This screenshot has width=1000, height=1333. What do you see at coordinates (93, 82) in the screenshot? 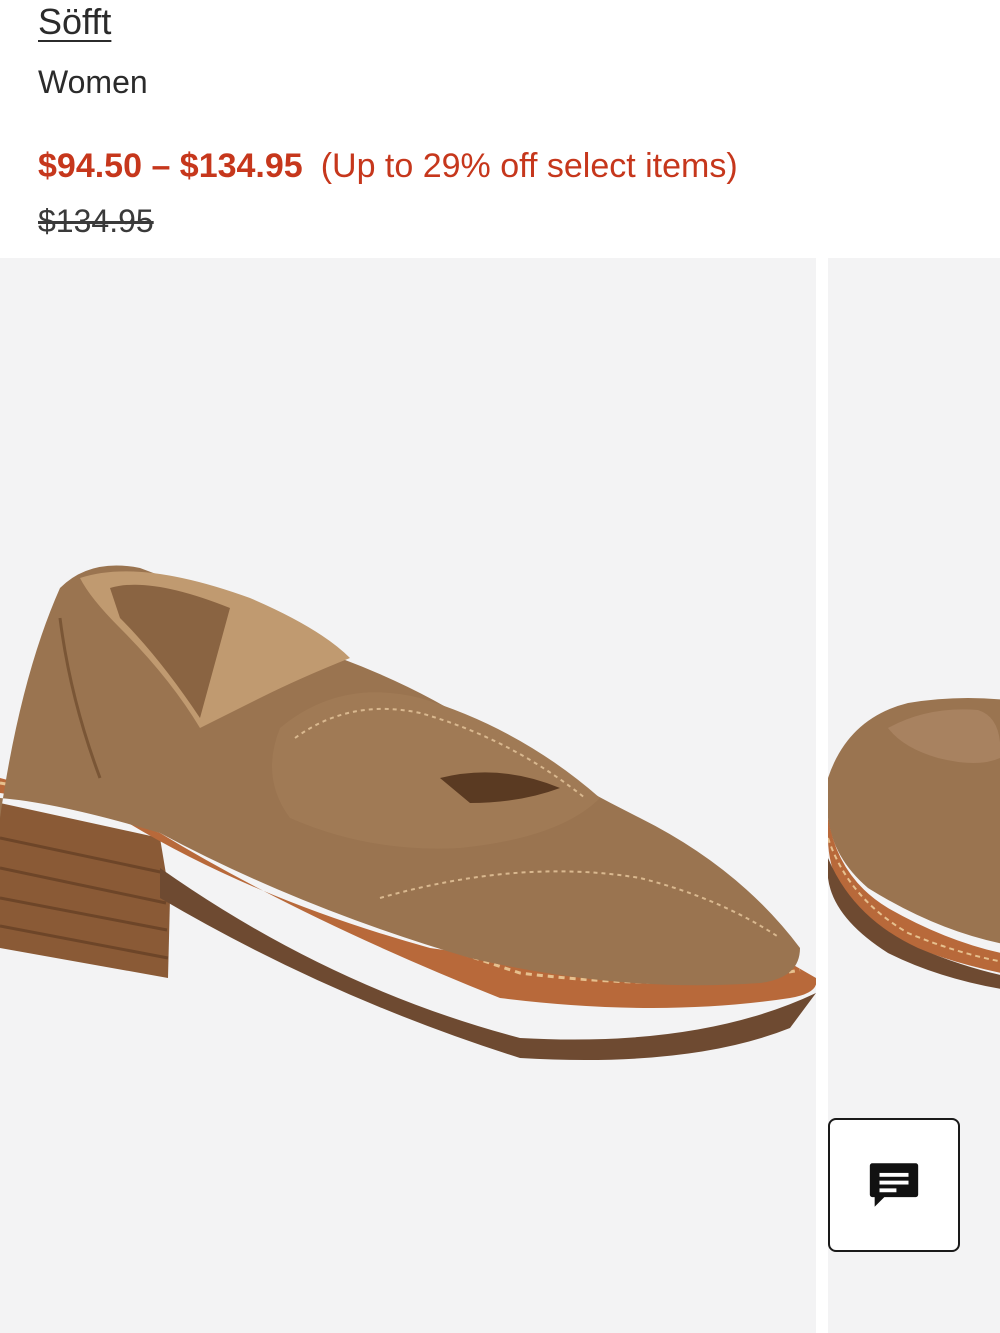
I see `product-category: Women` at bounding box center [93, 82].